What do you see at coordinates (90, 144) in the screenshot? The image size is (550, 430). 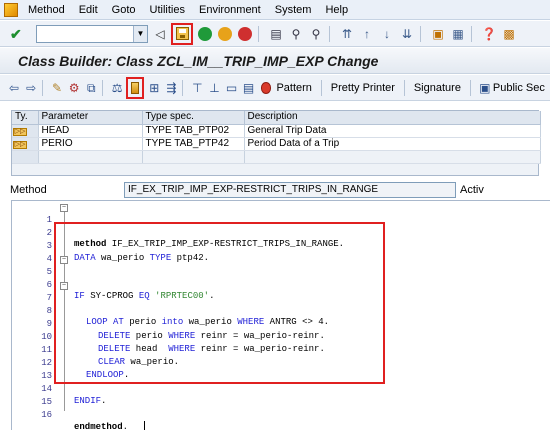 I see `parameter-name-cell: PERIO` at bounding box center [90, 144].